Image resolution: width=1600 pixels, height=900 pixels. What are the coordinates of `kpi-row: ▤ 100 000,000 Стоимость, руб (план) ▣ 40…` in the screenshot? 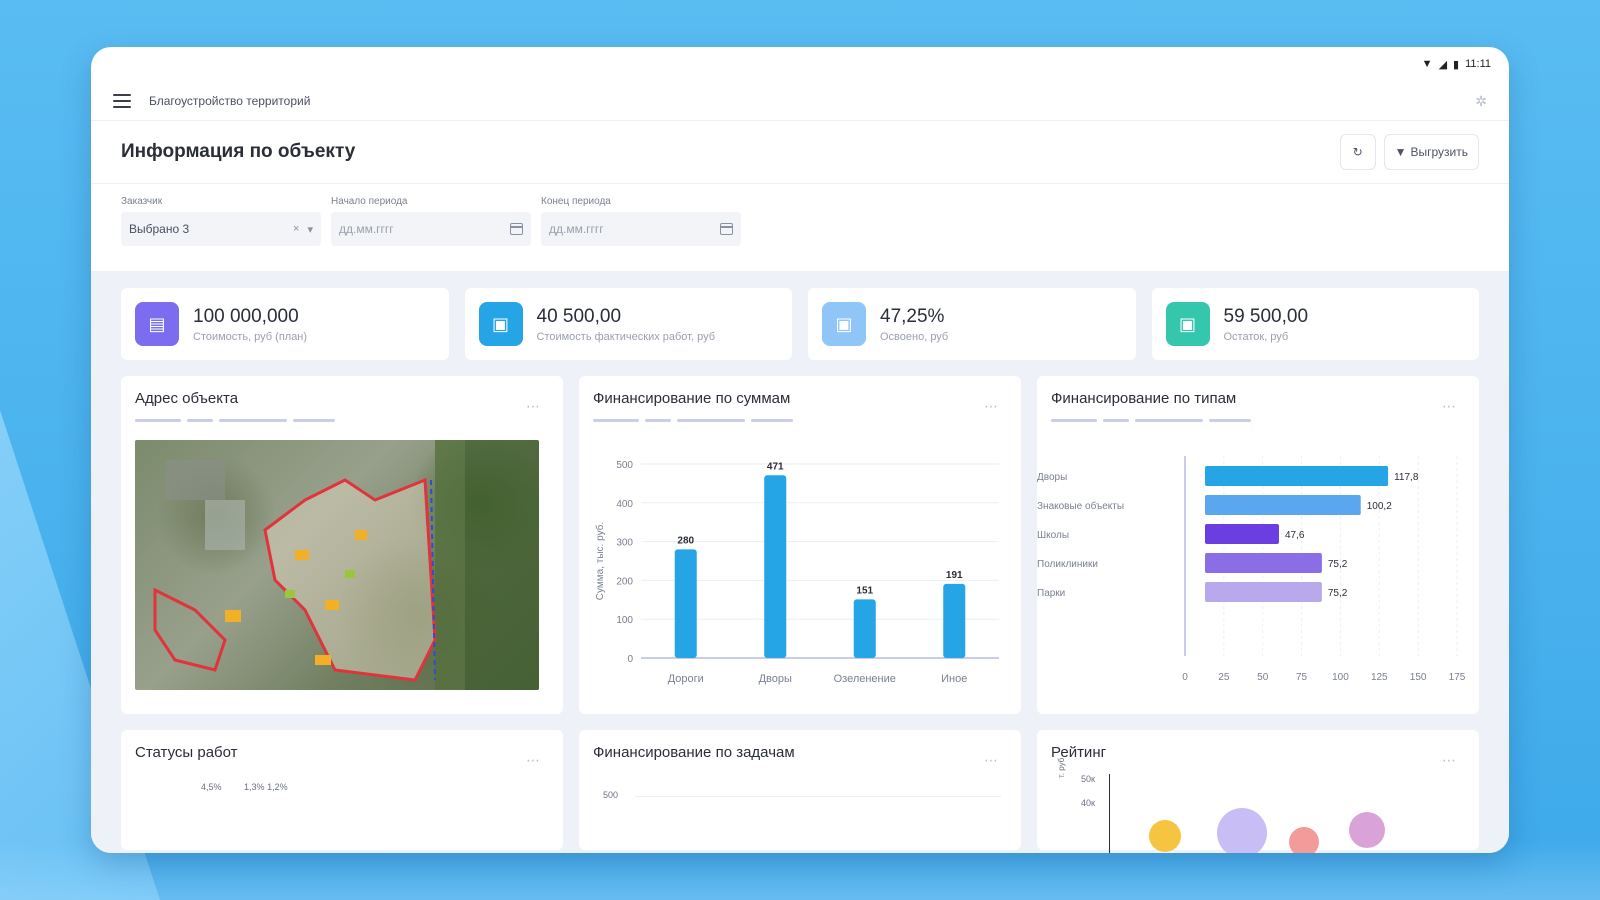 It's located at (800, 324).